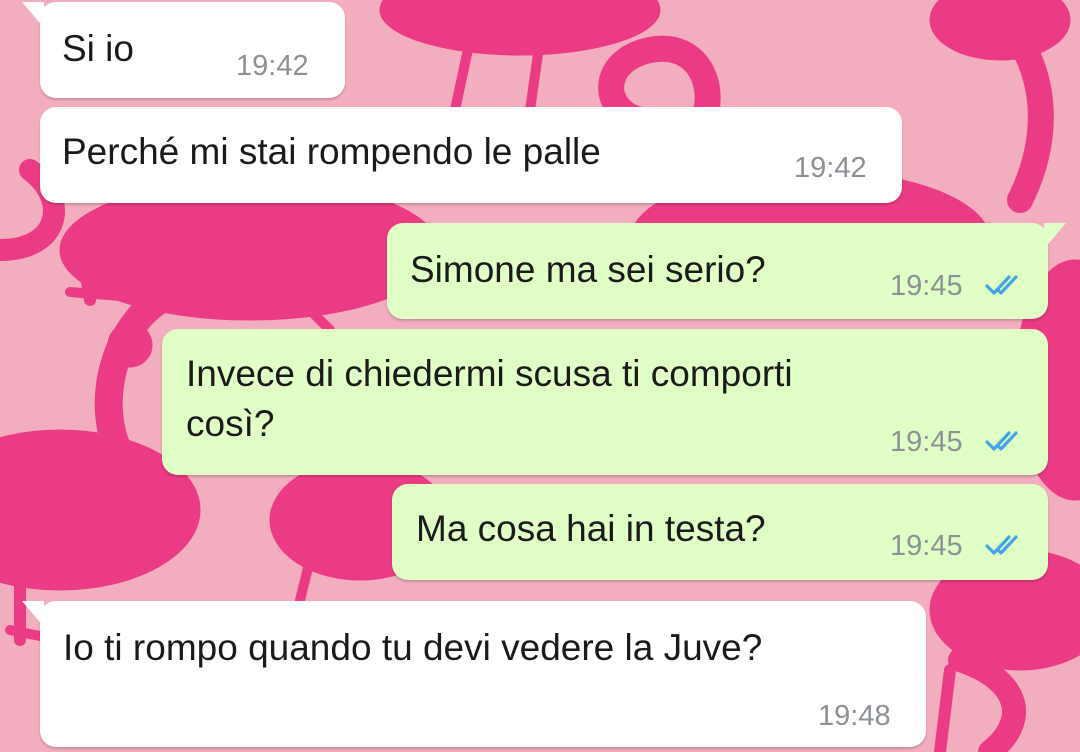  What do you see at coordinates (520, 28) in the screenshot?
I see `flamingo-body-shape` at bounding box center [520, 28].